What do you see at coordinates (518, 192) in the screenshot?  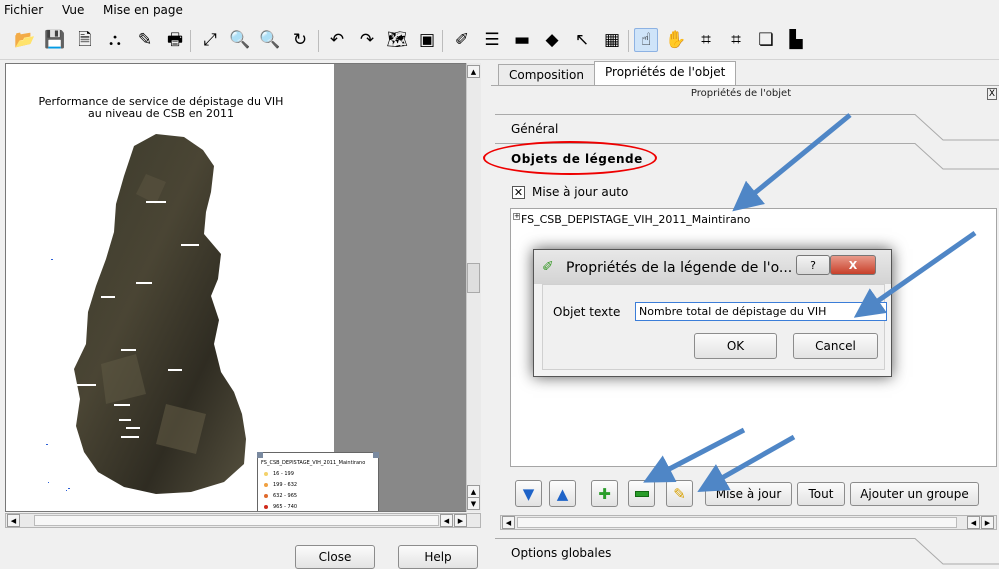 I see `auto-update-checkbox: ✕` at bounding box center [518, 192].